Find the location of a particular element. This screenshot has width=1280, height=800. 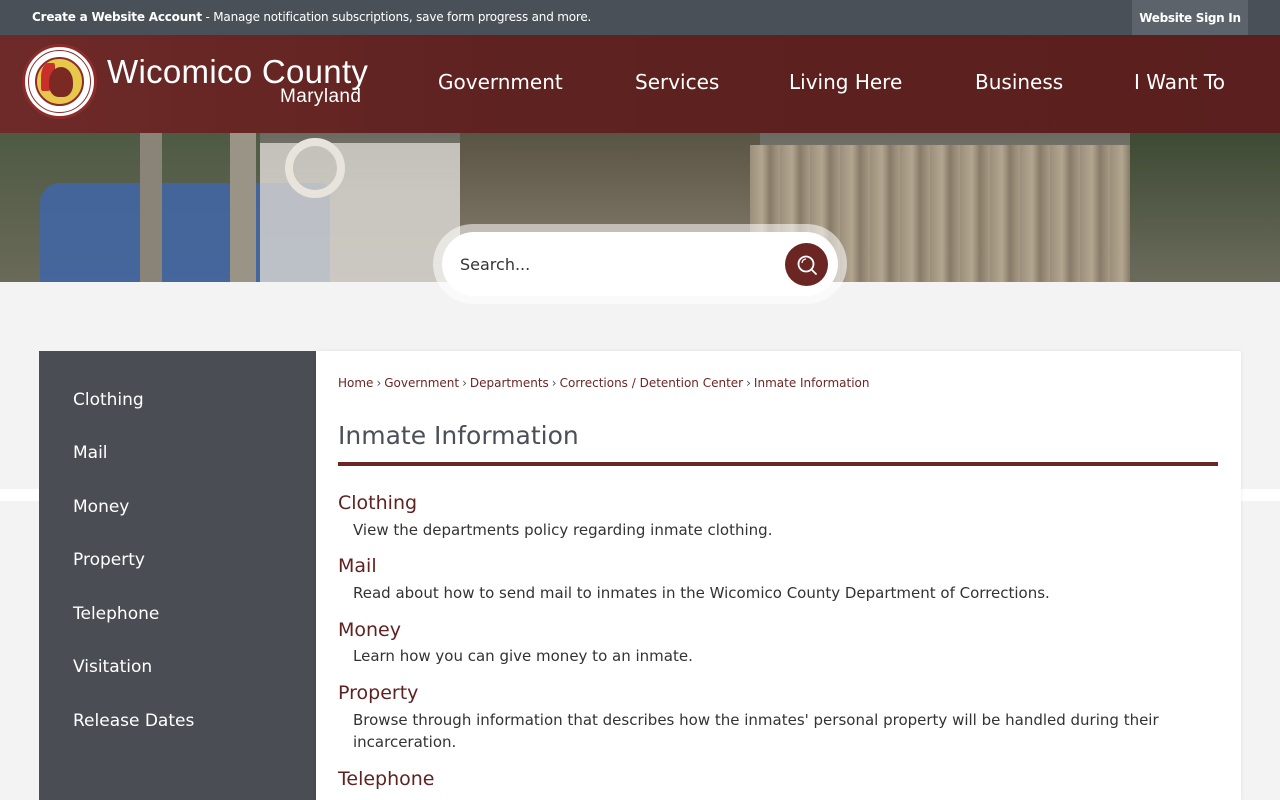

nav-i-want-to: I Want To is located at coordinates (1179, 82).